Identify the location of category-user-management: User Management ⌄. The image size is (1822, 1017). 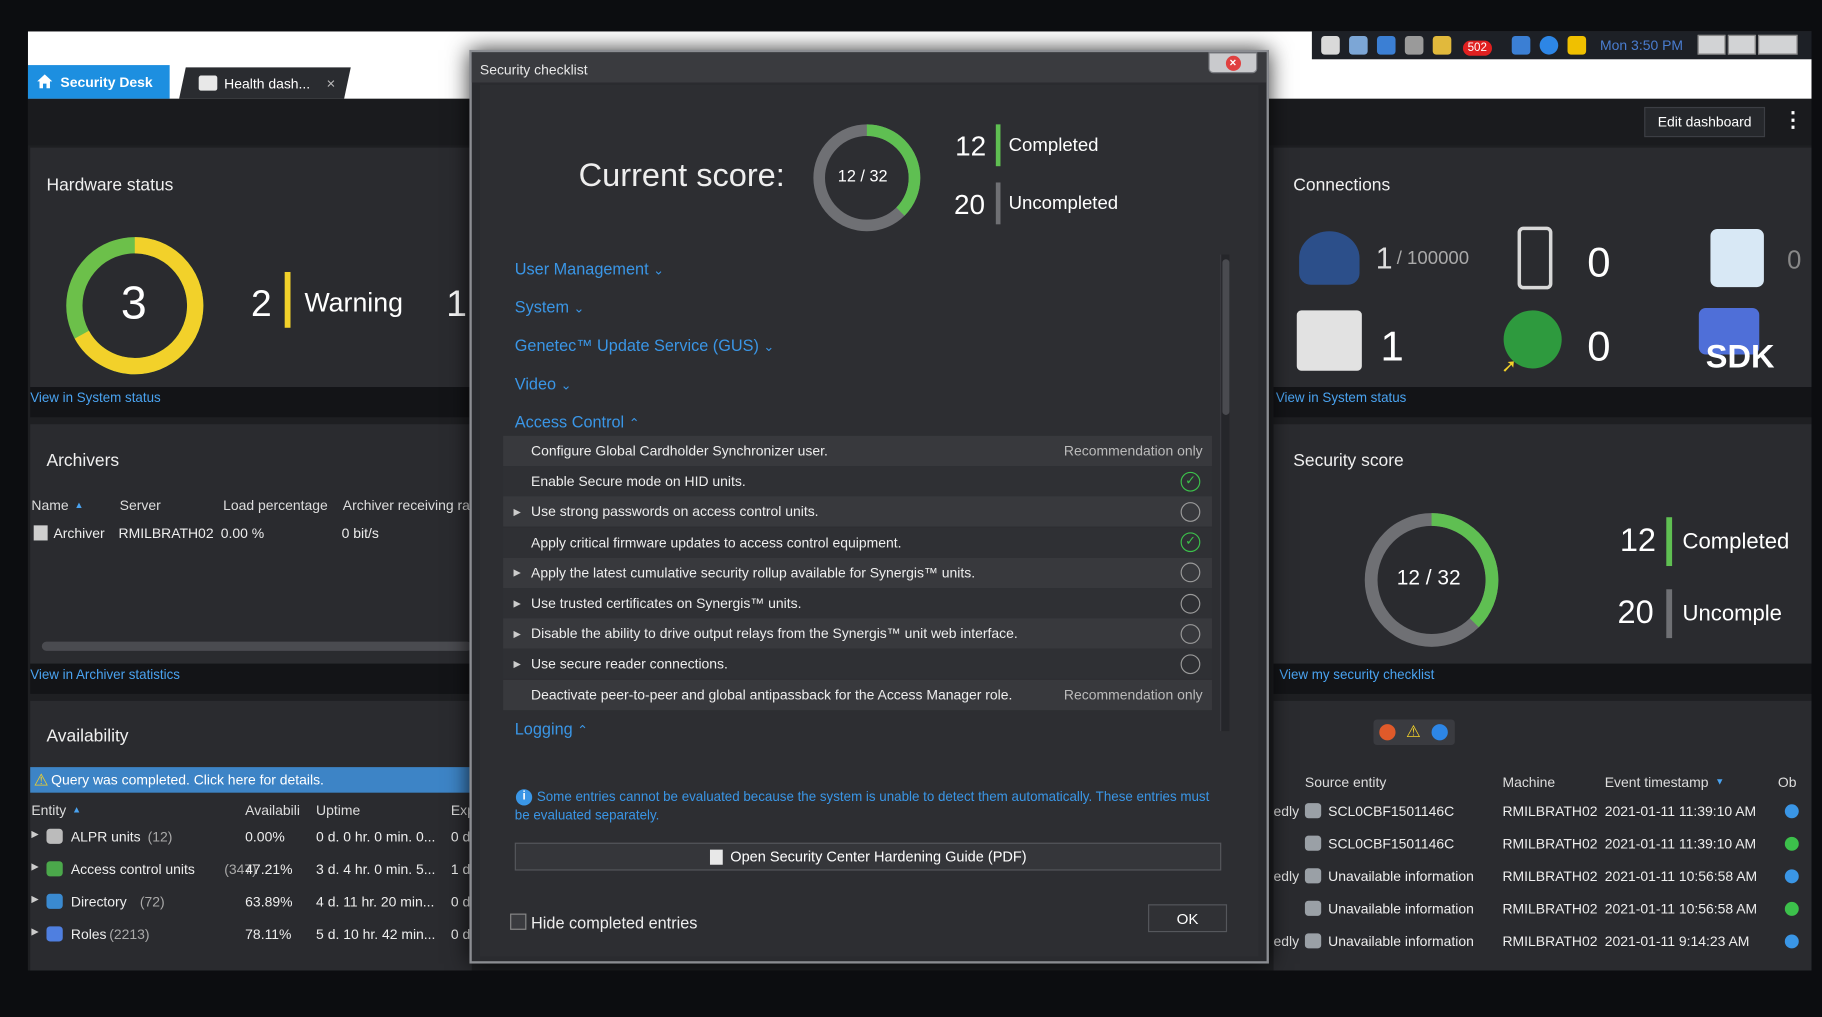
(589, 268).